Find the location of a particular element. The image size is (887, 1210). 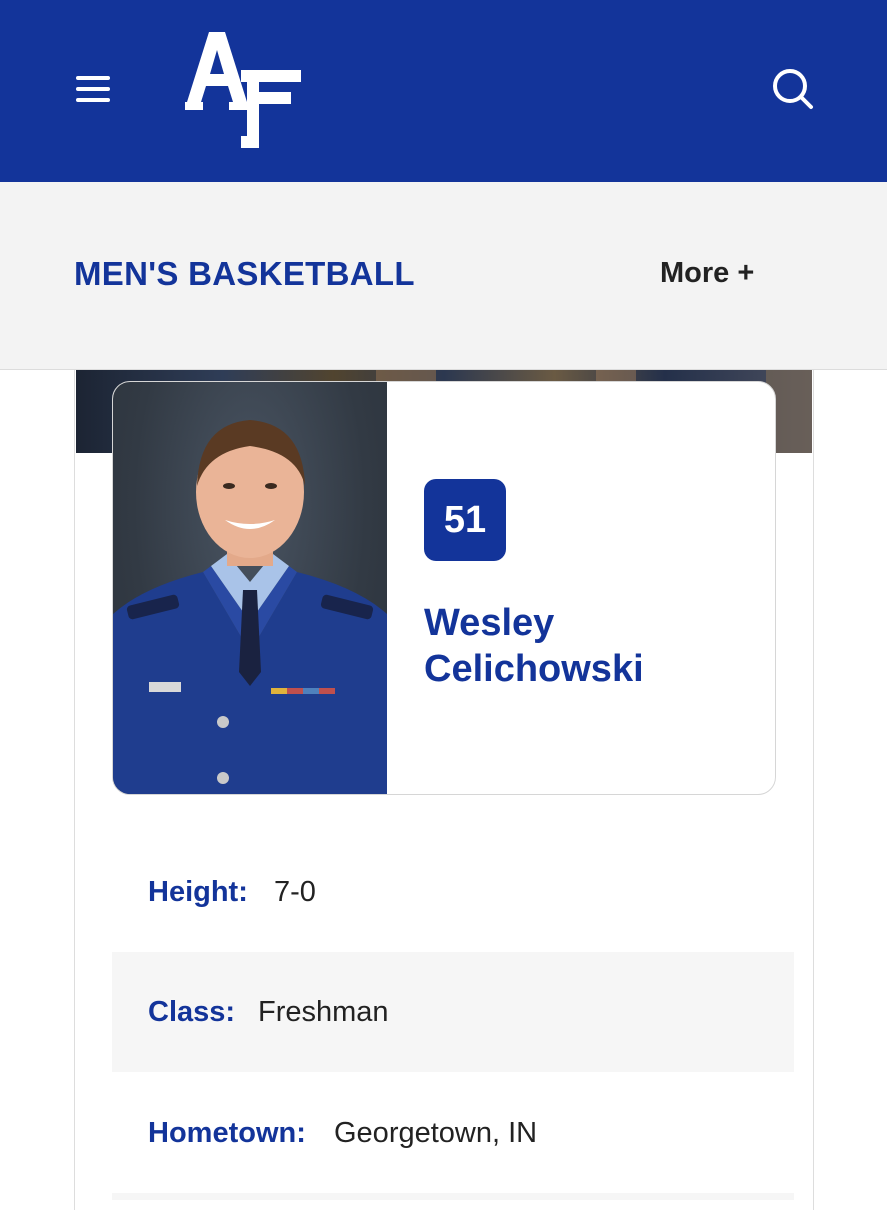

bio-value: Georgetown, IN is located at coordinates (436, 1132).